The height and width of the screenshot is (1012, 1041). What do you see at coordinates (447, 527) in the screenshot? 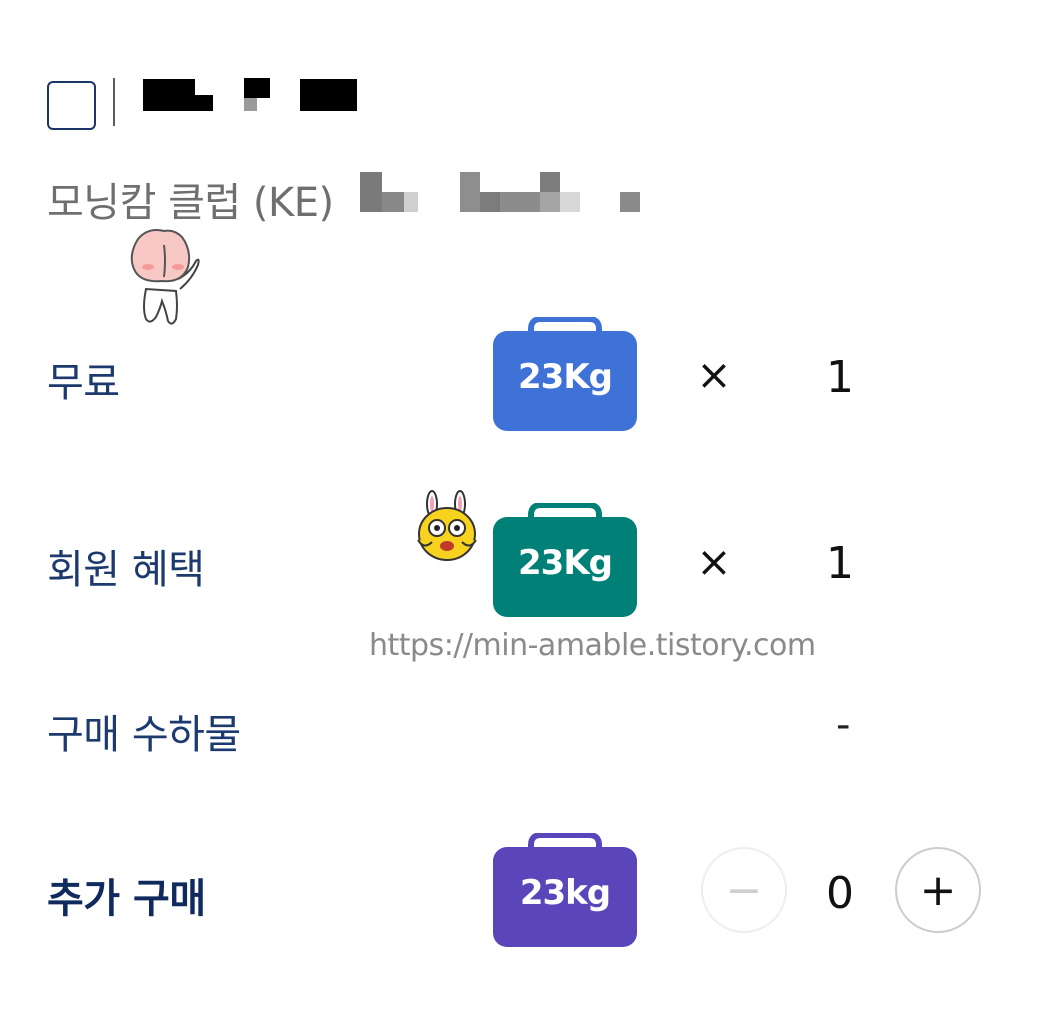
I see `bunny-character-sticker-icon` at bounding box center [447, 527].